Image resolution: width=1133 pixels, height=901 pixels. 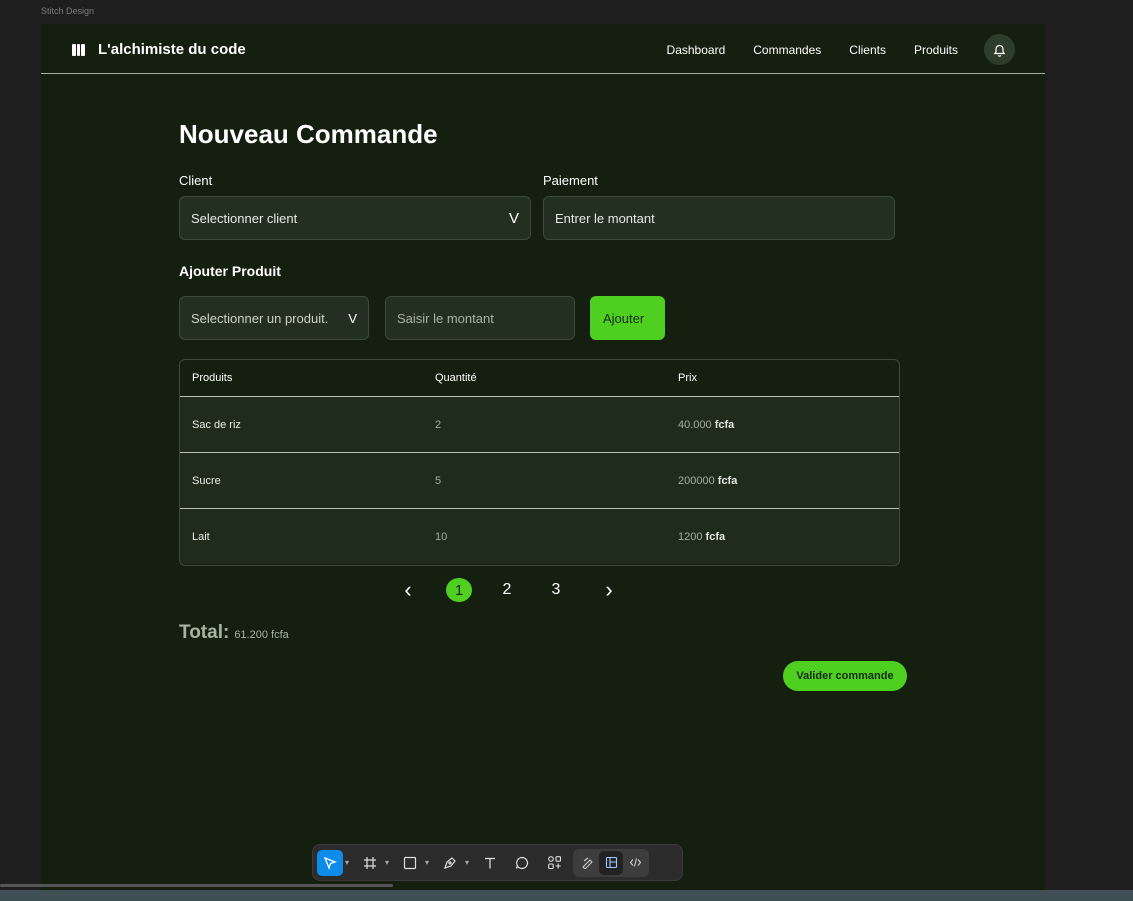 I want to click on design-toolbar: ▾ ▾ ▾ ▾, so click(x=497, y=862).